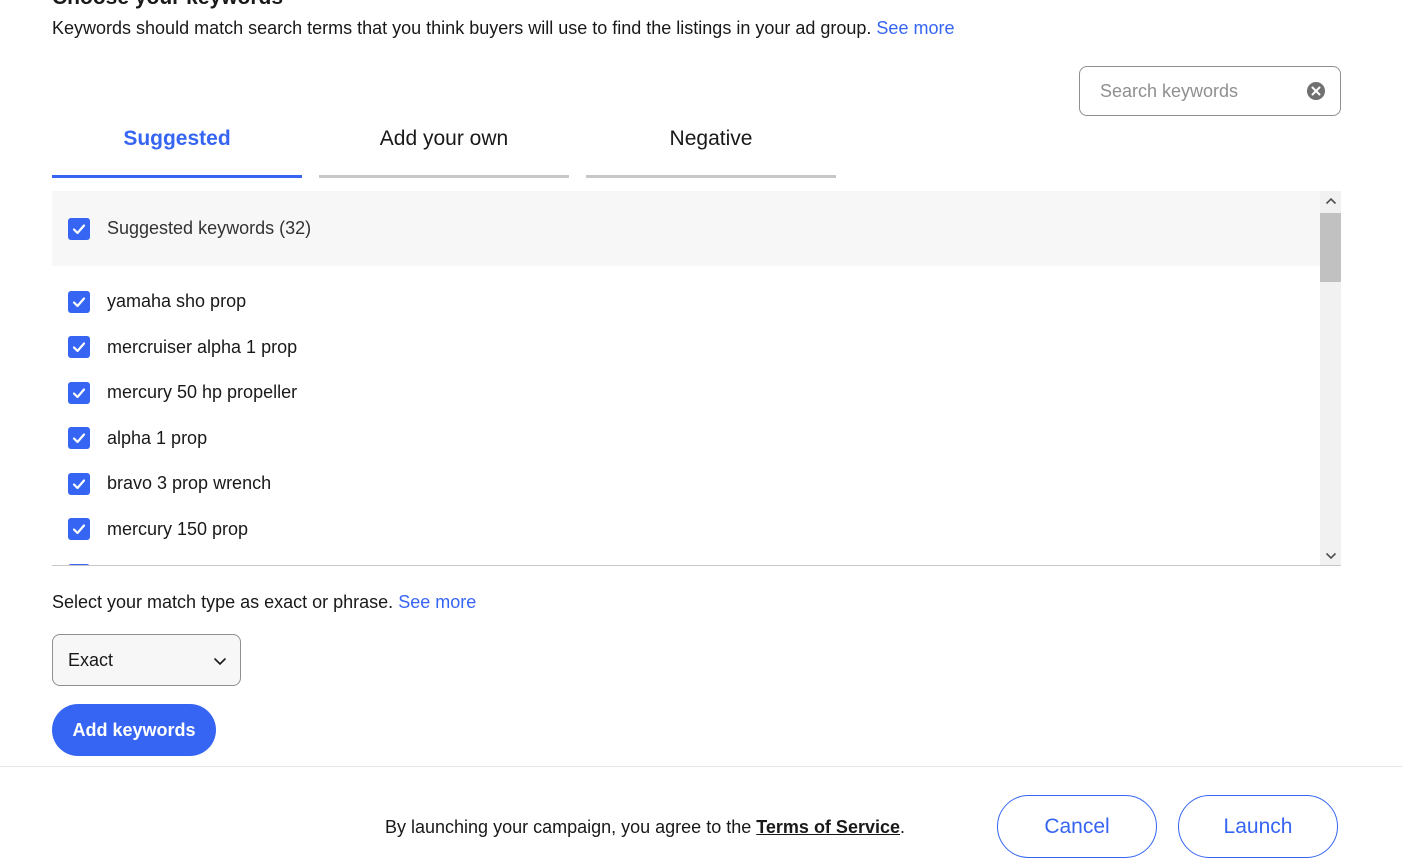  Describe the element at coordinates (1077, 826) in the screenshot. I see `cancel-button: Cancel` at that location.